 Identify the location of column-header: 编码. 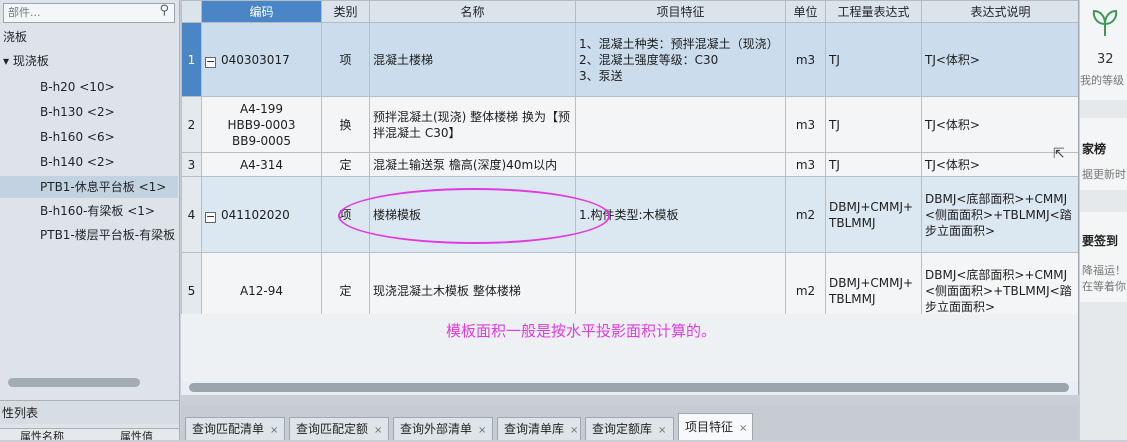
(261, 11).